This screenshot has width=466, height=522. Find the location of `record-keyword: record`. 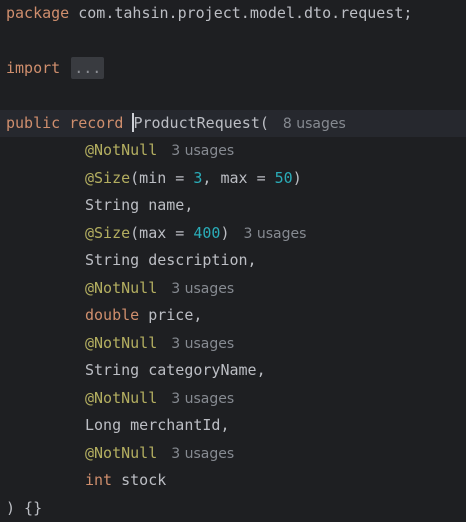

record-keyword: record is located at coordinates (96, 123).